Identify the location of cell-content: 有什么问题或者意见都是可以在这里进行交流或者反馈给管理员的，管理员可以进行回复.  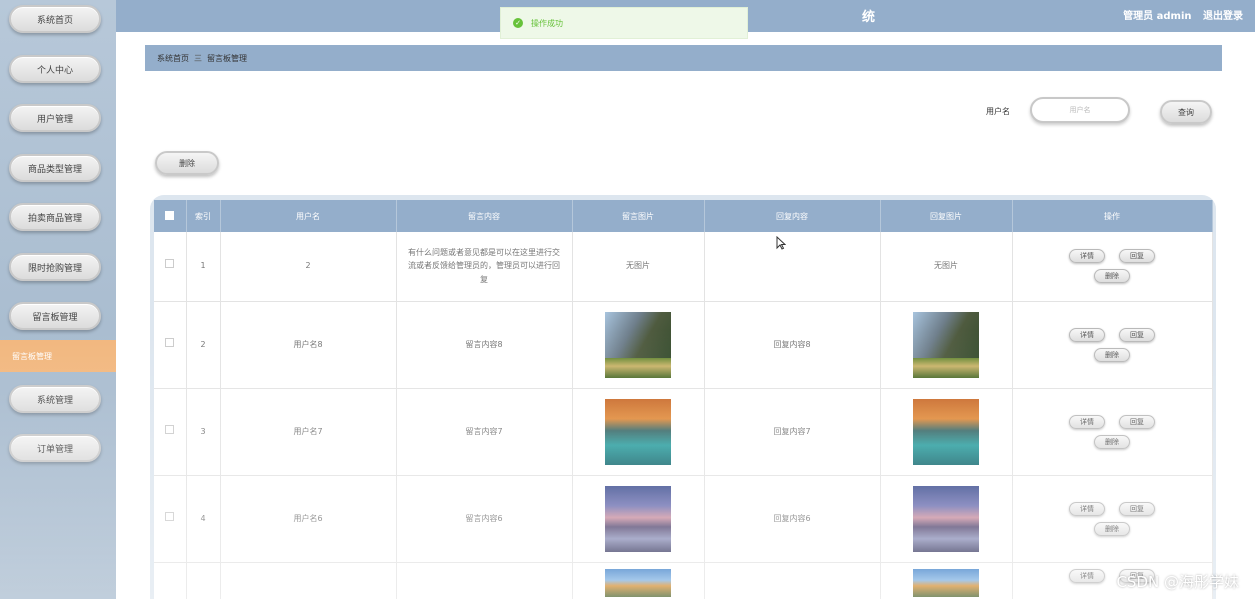
(484, 267).